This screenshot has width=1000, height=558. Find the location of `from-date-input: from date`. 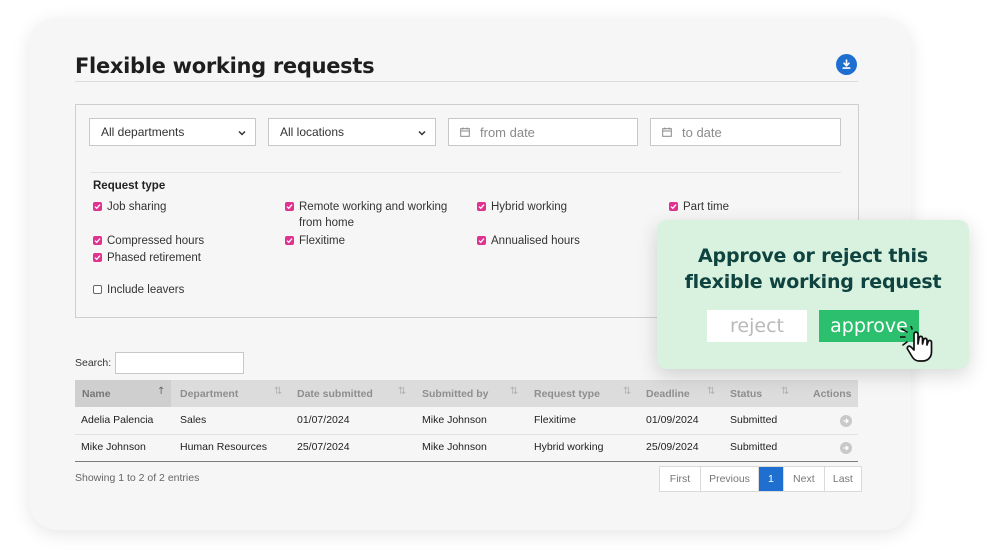

from-date-input: from date is located at coordinates (543, 132).